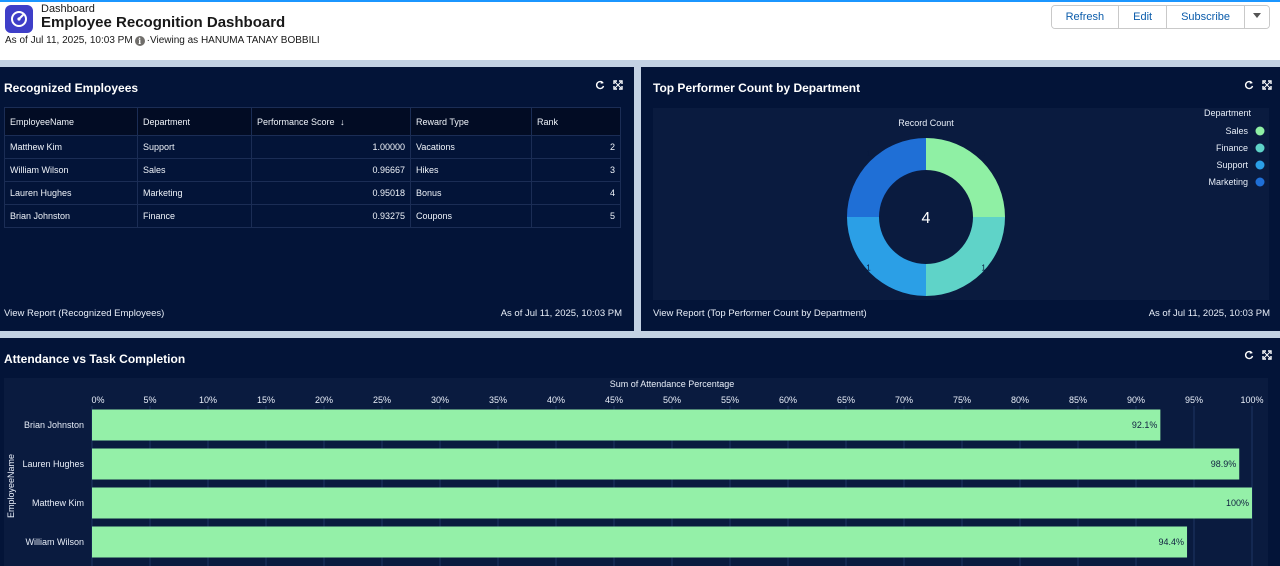  I want to click on cell-reward-type: Bonus, so click(471, 193).